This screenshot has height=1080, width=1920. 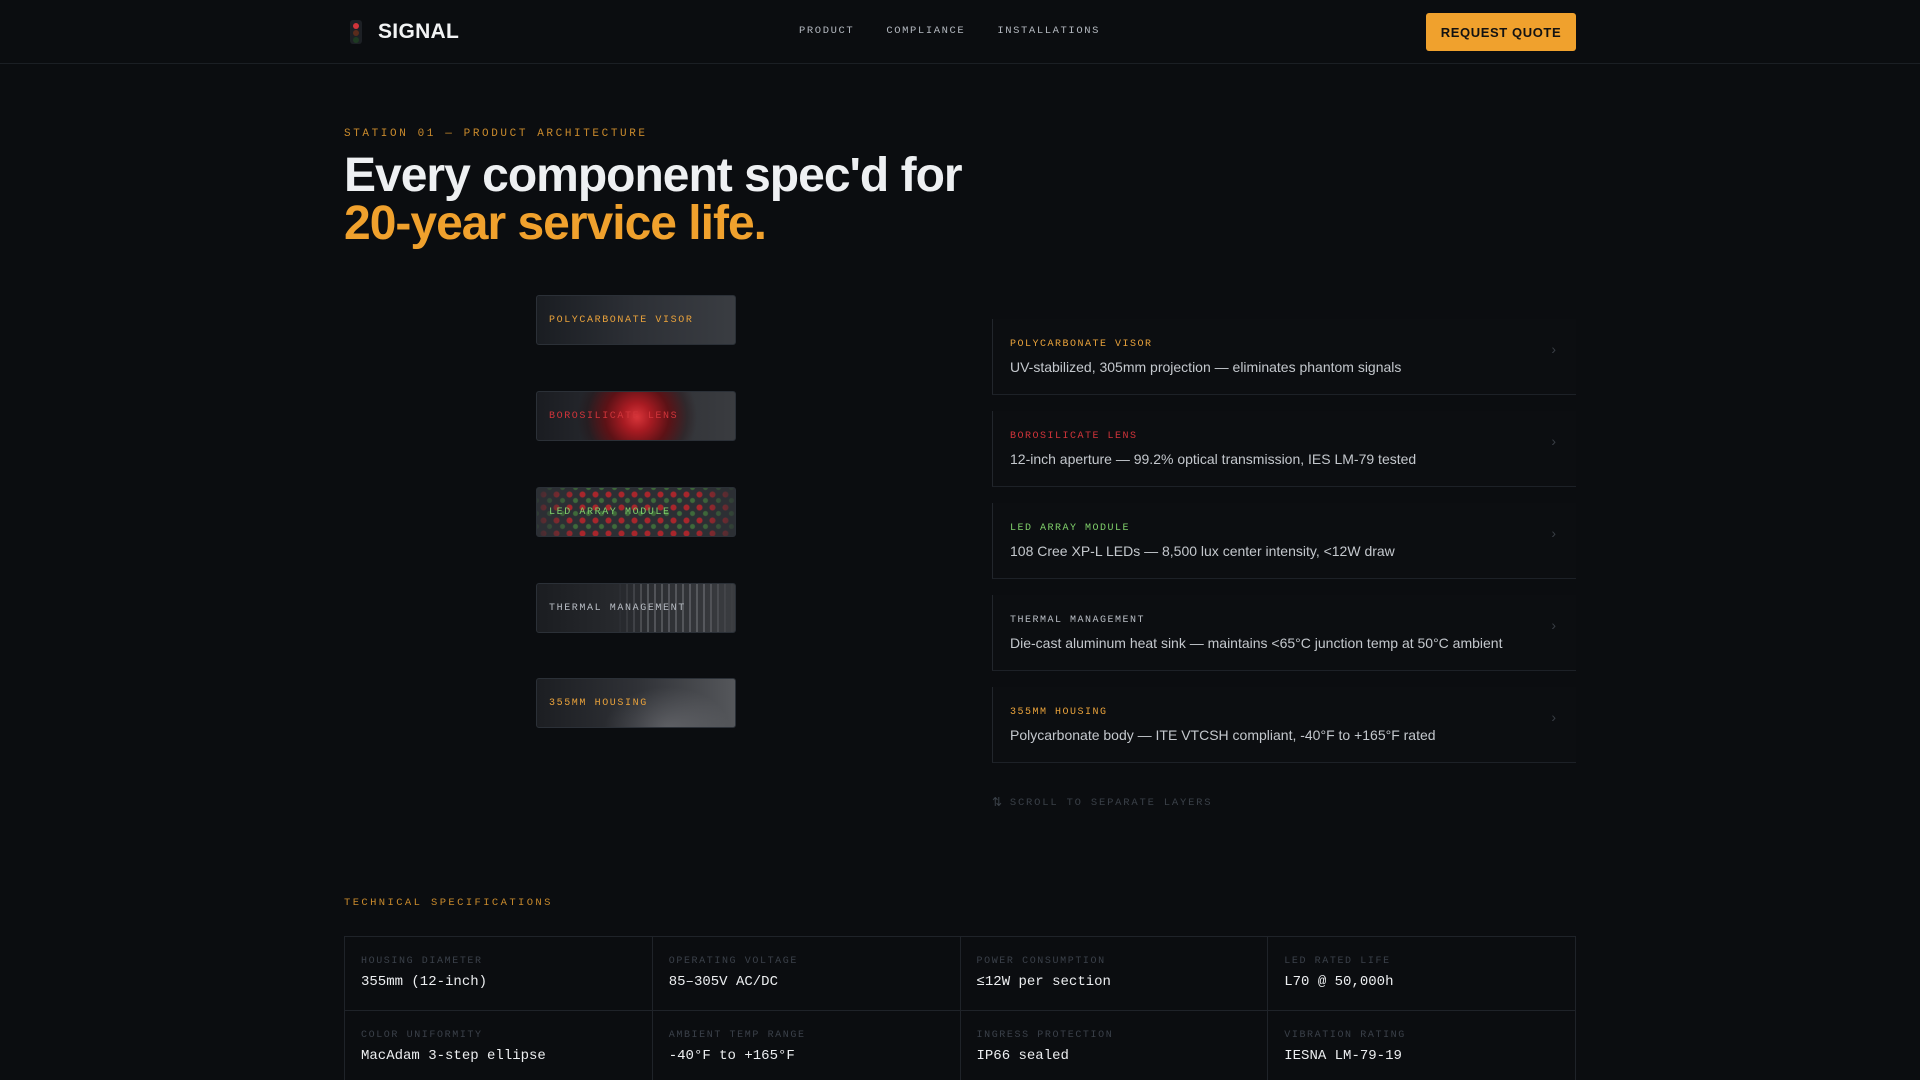 I want to click on nav-link-installations: INSTALLATIONS, so click(x=1048, y=31).